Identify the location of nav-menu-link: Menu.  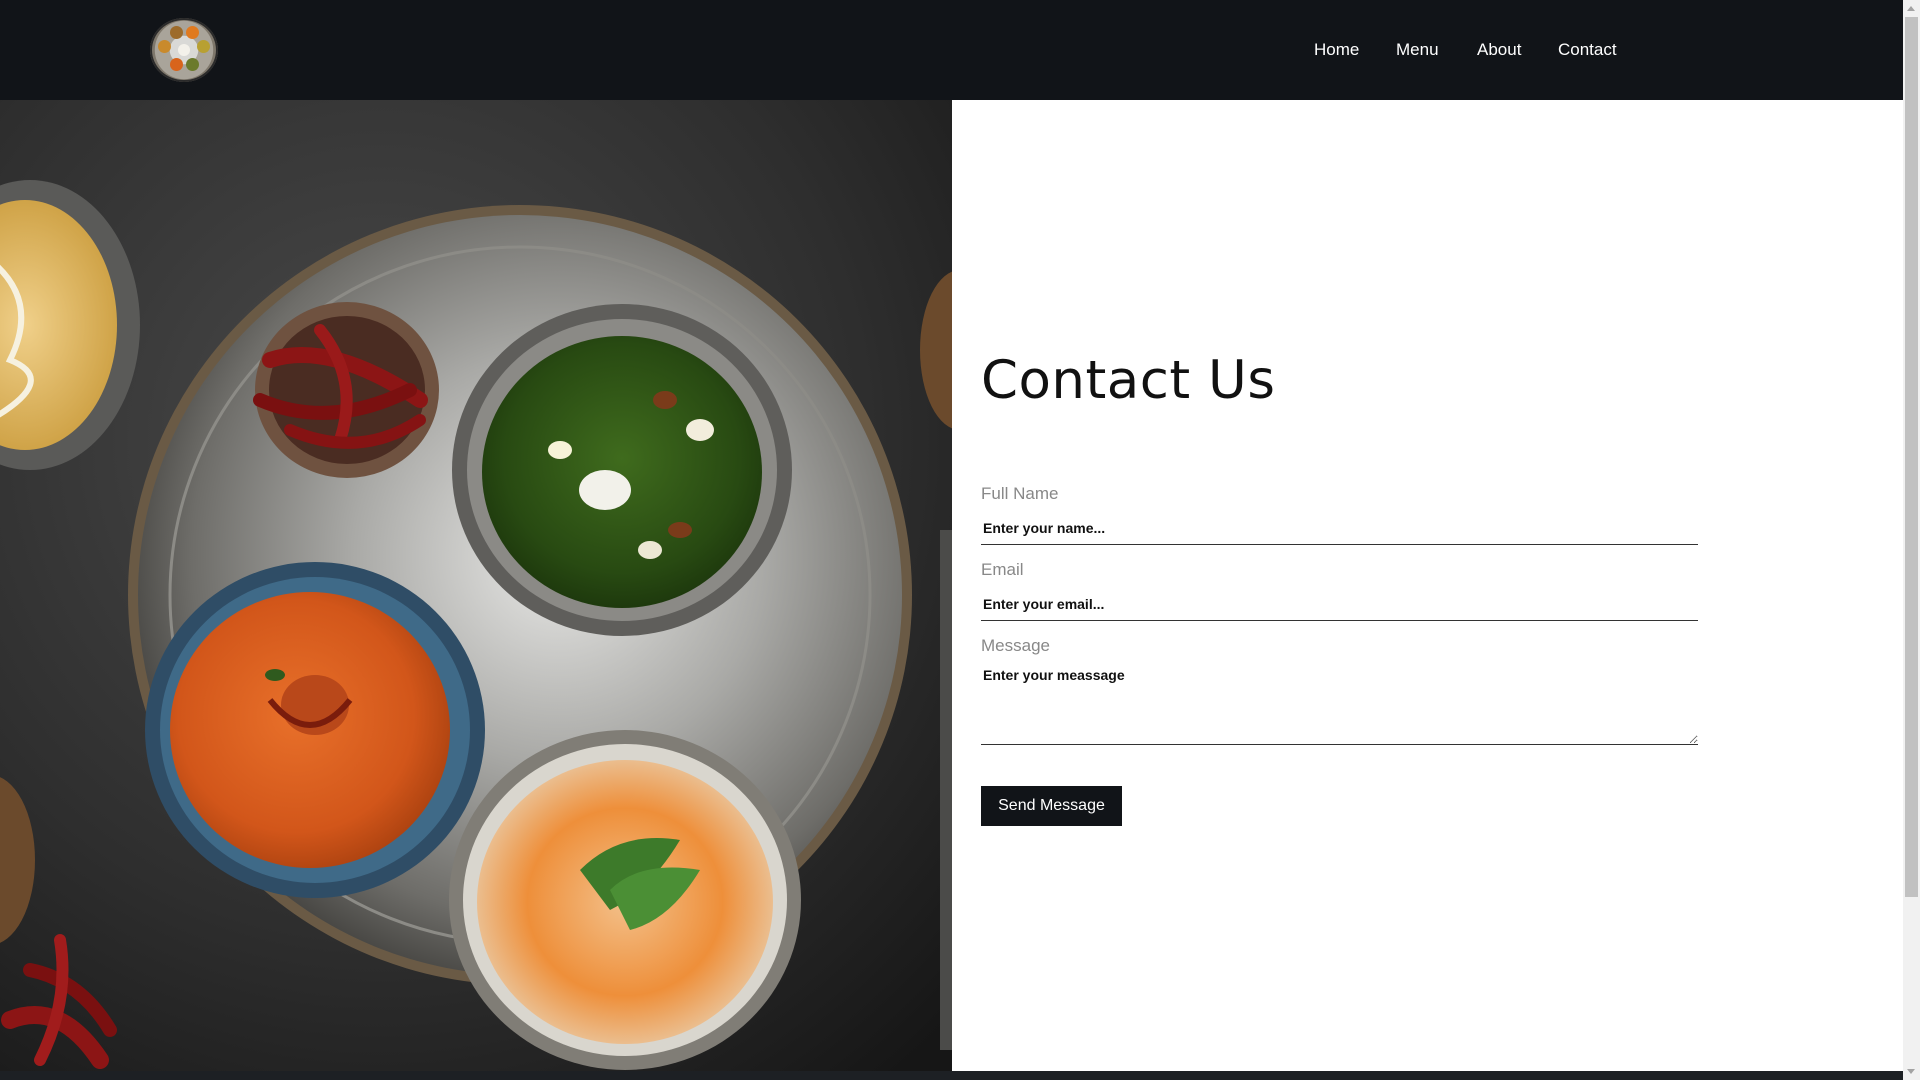
(1417, 50).